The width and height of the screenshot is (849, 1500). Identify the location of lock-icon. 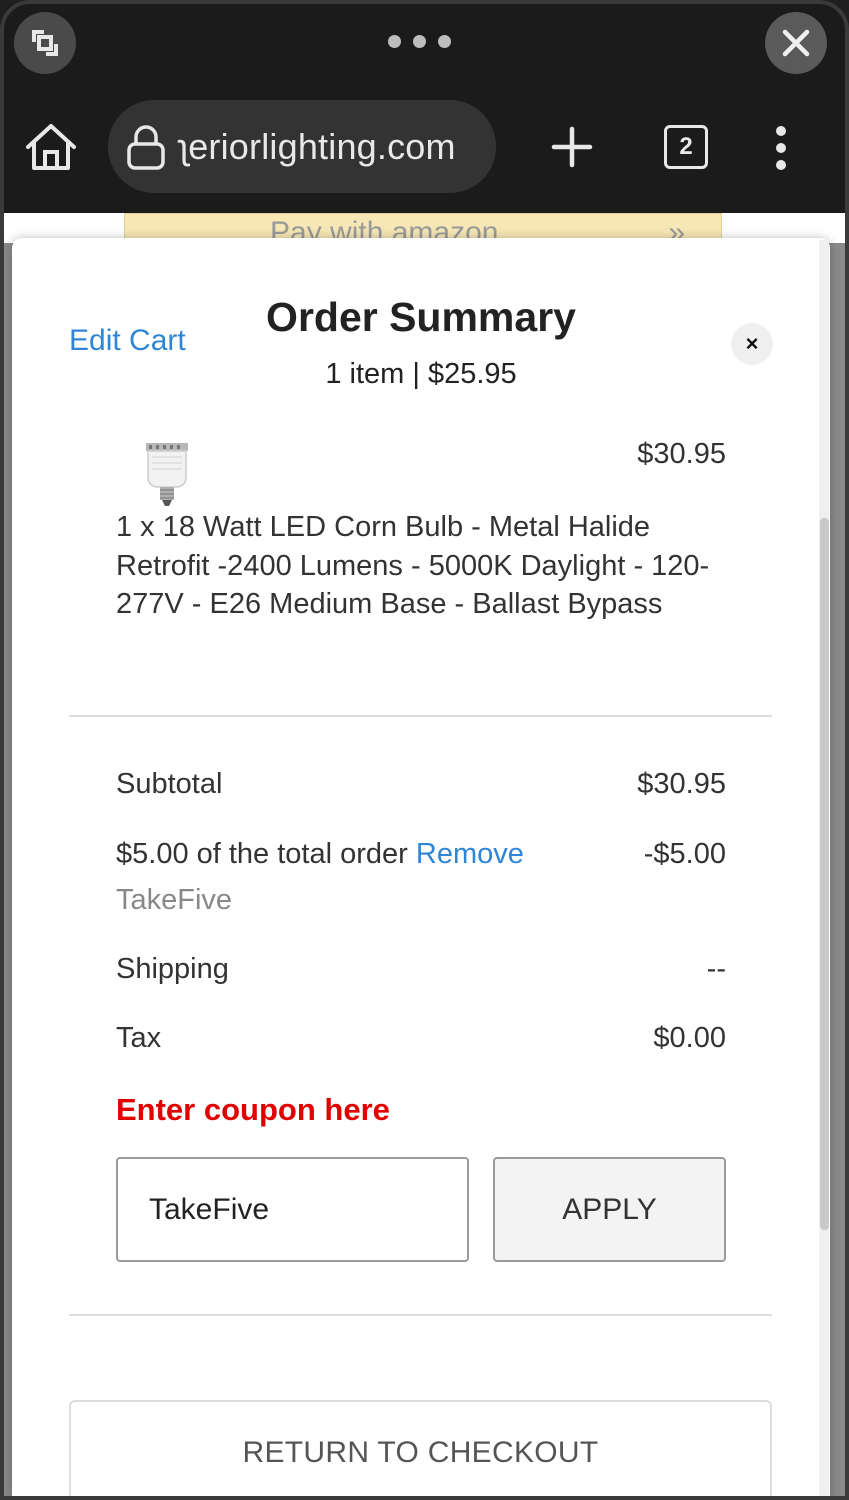
(146, 147).